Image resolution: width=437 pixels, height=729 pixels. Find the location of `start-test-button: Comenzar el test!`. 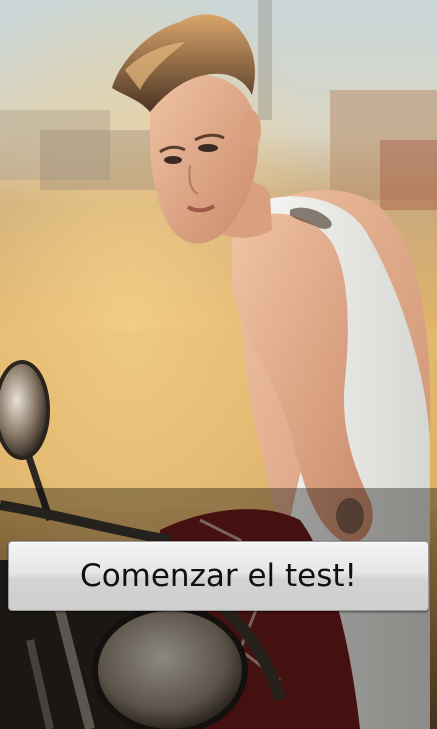

start-test-button: Comenzar el test! is located at coordinates (218, 576).